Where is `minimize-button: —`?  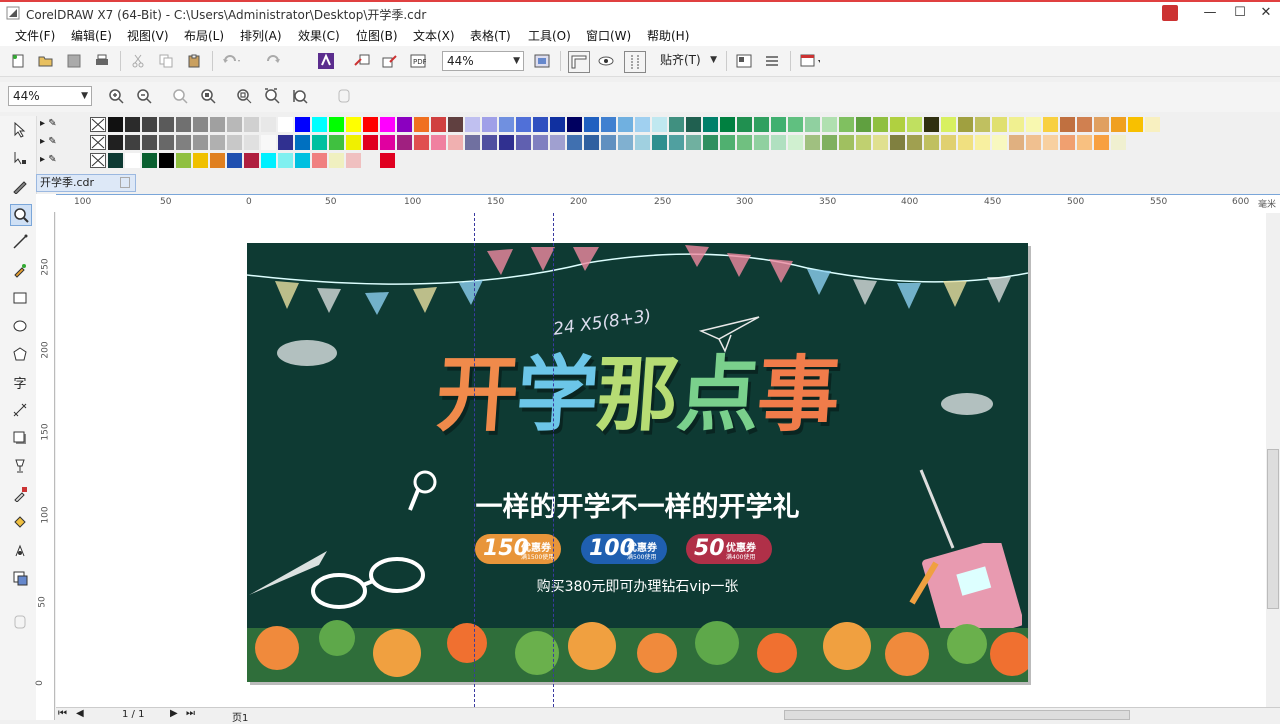 minimize-button: — is located at coordinates (1210, 13).